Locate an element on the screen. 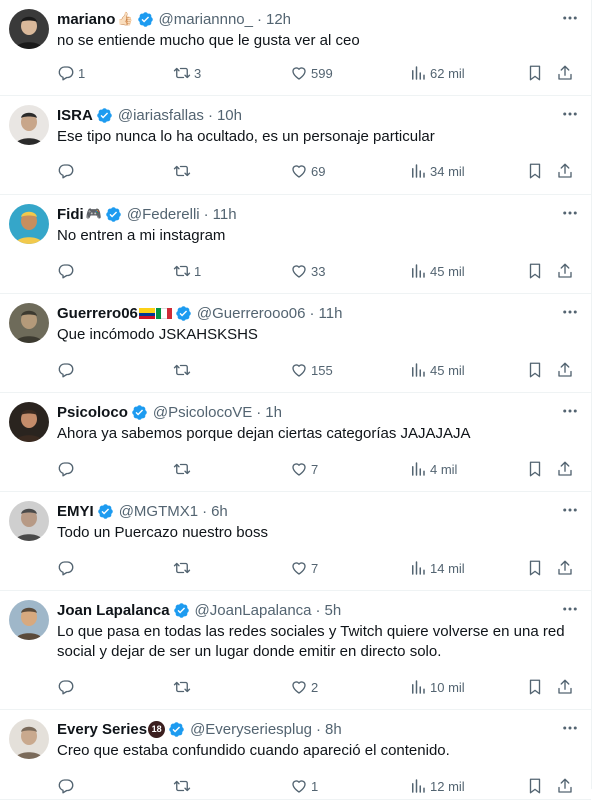  author-name: Joan Lapalanca is located at coordinates (113, 610).